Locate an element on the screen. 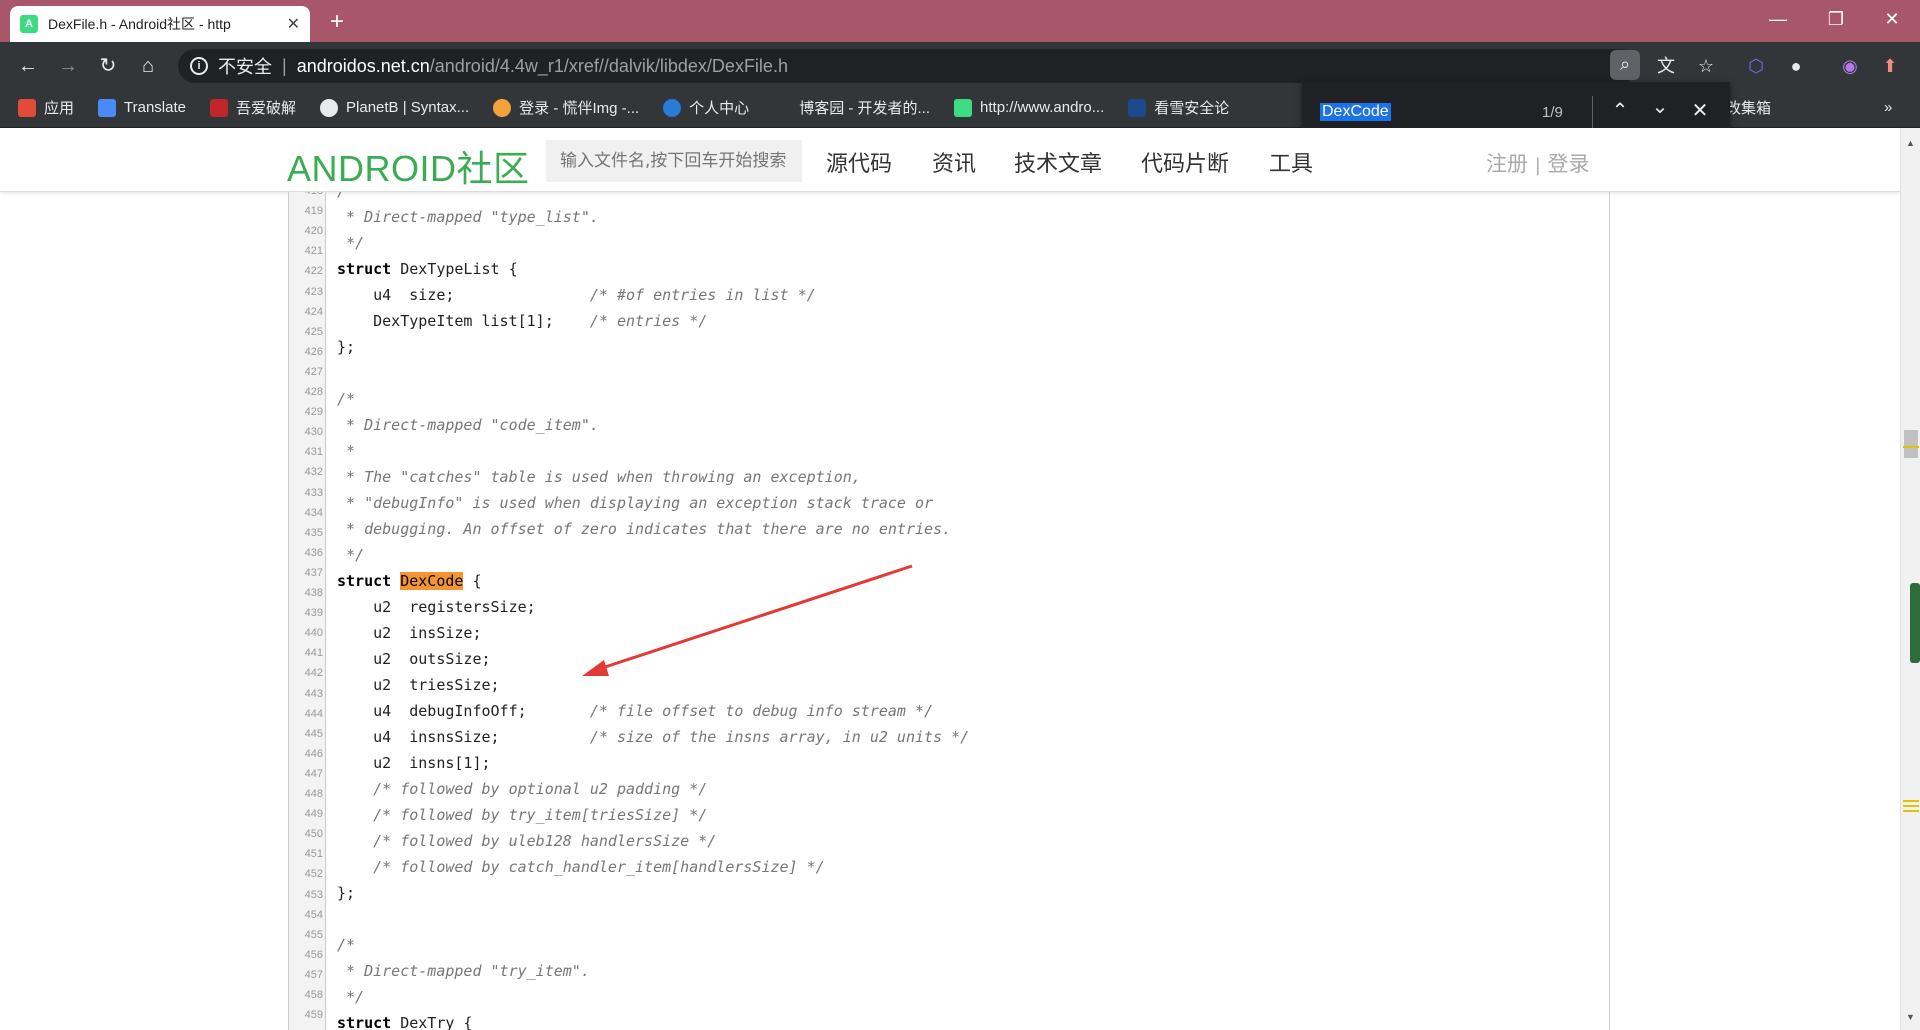  scrollbar-thumb is located at coordinates (1911, 444).